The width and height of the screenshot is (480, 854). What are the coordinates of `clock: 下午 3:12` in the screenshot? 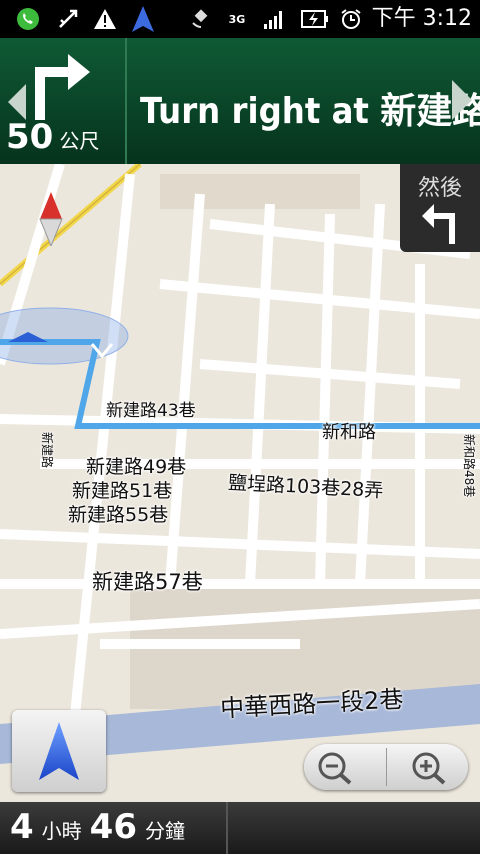 It's located at (421, 18).